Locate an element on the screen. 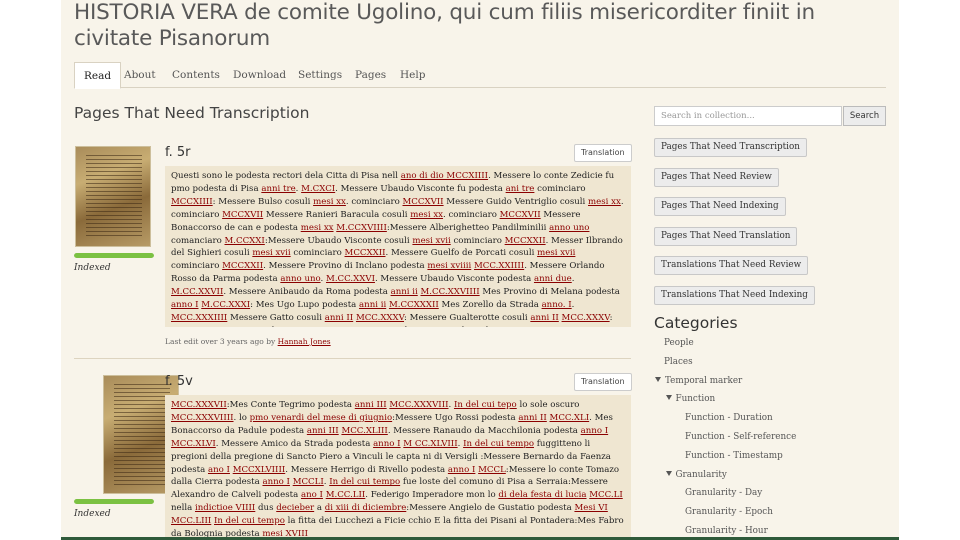 This screenshot has width=960, height=540. btn-pages-need-indexing: Pages That Need Indexing is located at coordinates (720, 206).